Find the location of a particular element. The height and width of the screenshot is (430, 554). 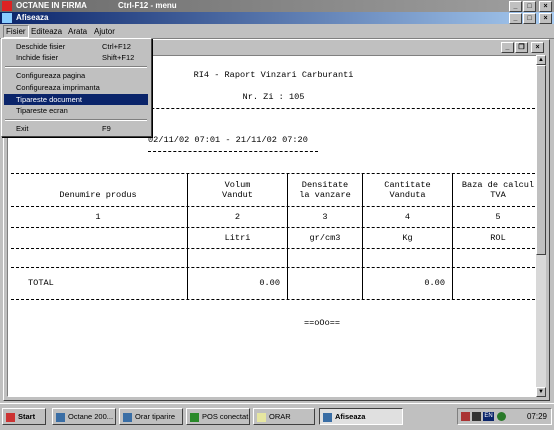

col-number: 5 is located at coordinates (498, 217).